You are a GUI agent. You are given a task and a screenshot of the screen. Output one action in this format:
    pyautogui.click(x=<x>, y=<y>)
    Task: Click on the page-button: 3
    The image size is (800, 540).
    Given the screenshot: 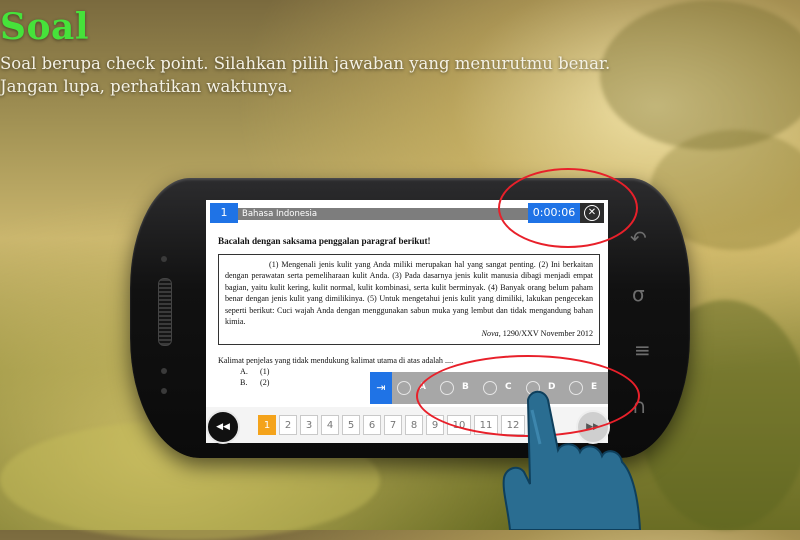 What is the action you would take?
    pyautogui.click(x=309, y=425)
    